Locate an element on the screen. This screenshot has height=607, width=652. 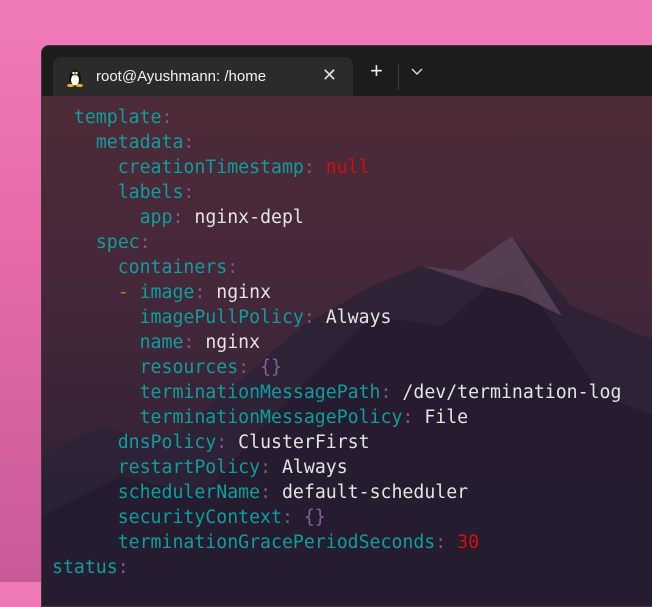
yaml-key: terminationMessagePolicy is located at coordinates (271, 417).